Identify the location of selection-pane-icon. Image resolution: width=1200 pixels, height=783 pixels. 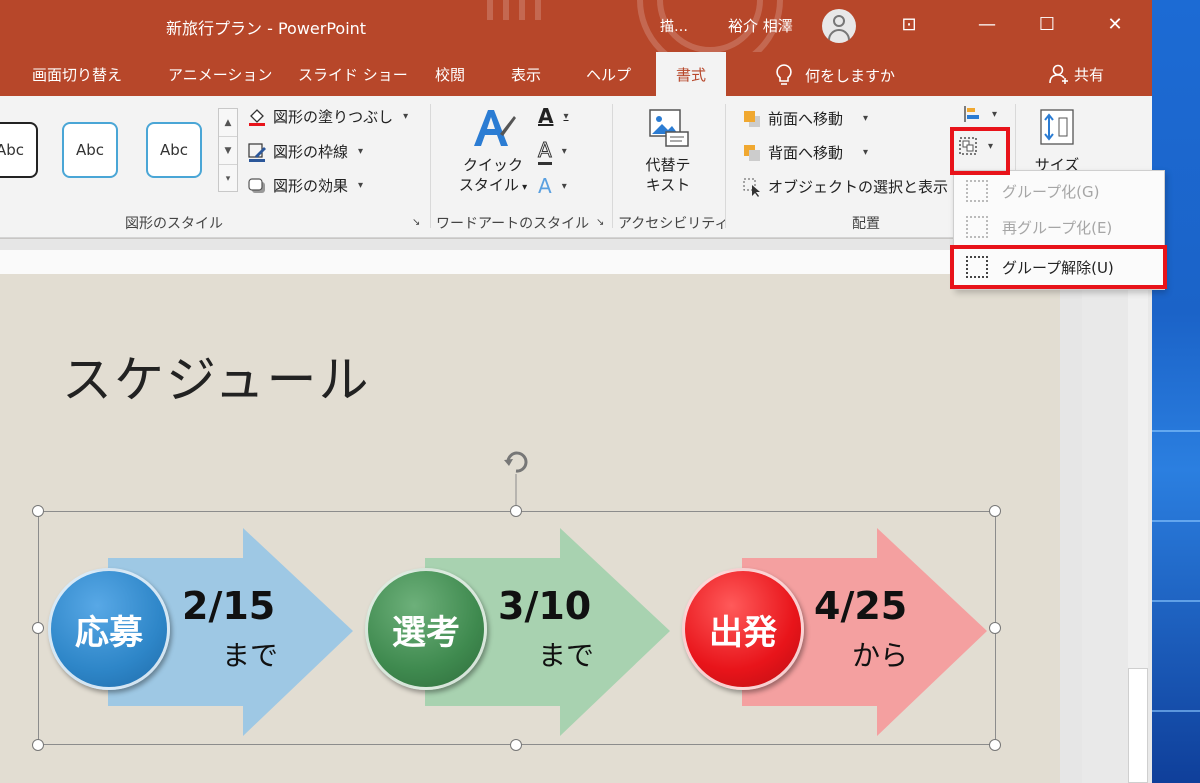
(751, 187).